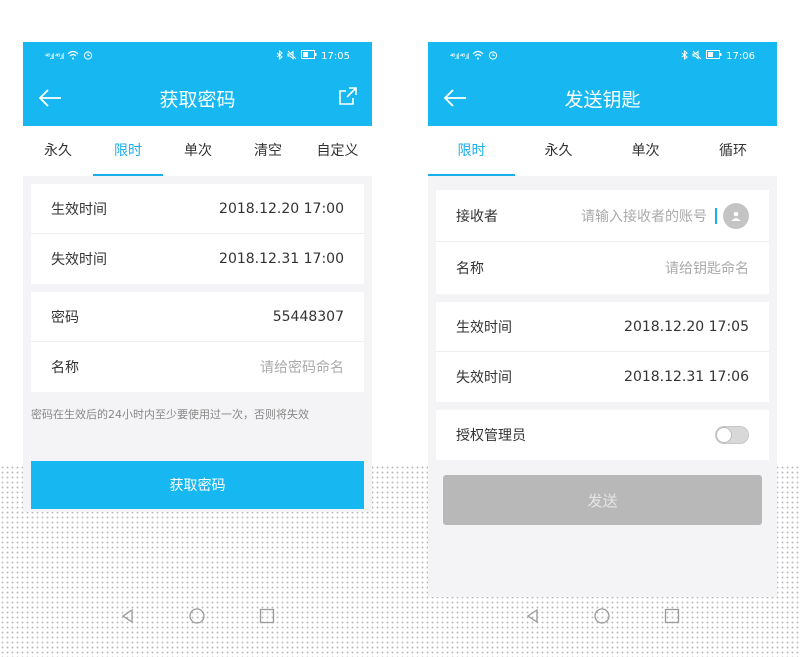 This screenshot has height=657, width=800. What do you see at coordinates (491, 436) in the screenshot?
I see `admin-label: 授权管理员` at bounding box center [491, 436].